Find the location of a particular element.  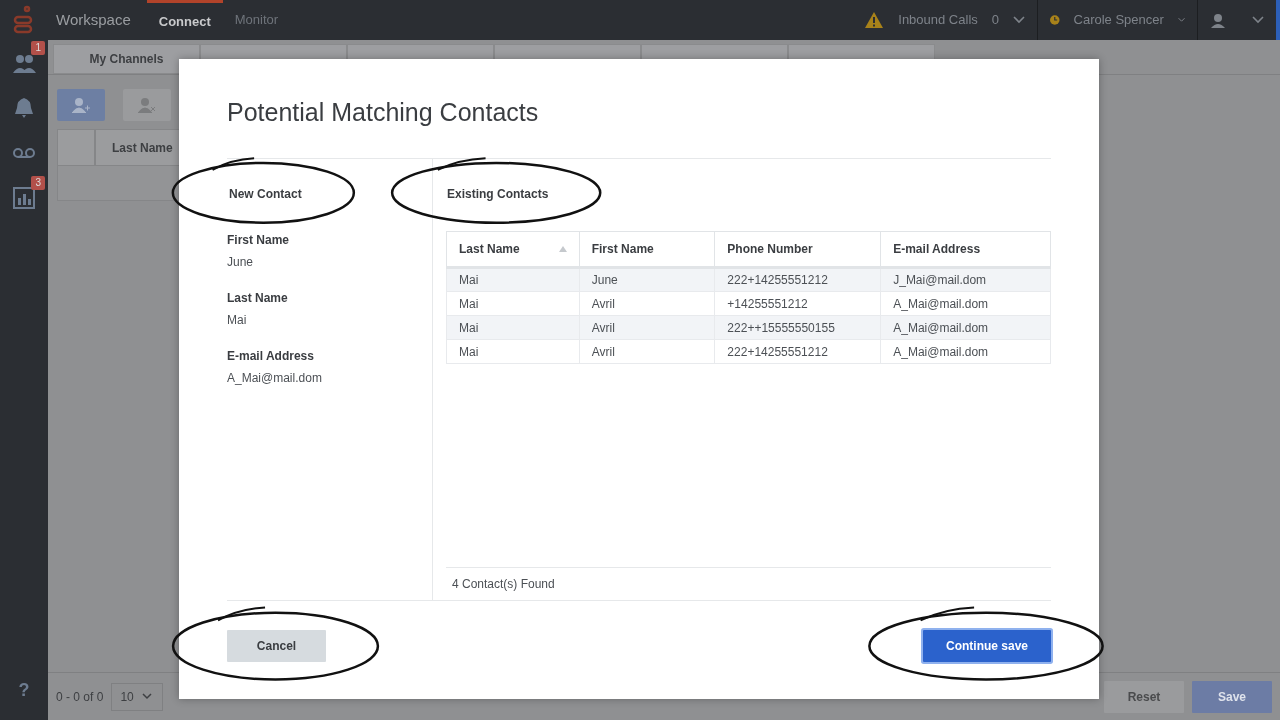

chart-icon is located at coordinates (24, 197).